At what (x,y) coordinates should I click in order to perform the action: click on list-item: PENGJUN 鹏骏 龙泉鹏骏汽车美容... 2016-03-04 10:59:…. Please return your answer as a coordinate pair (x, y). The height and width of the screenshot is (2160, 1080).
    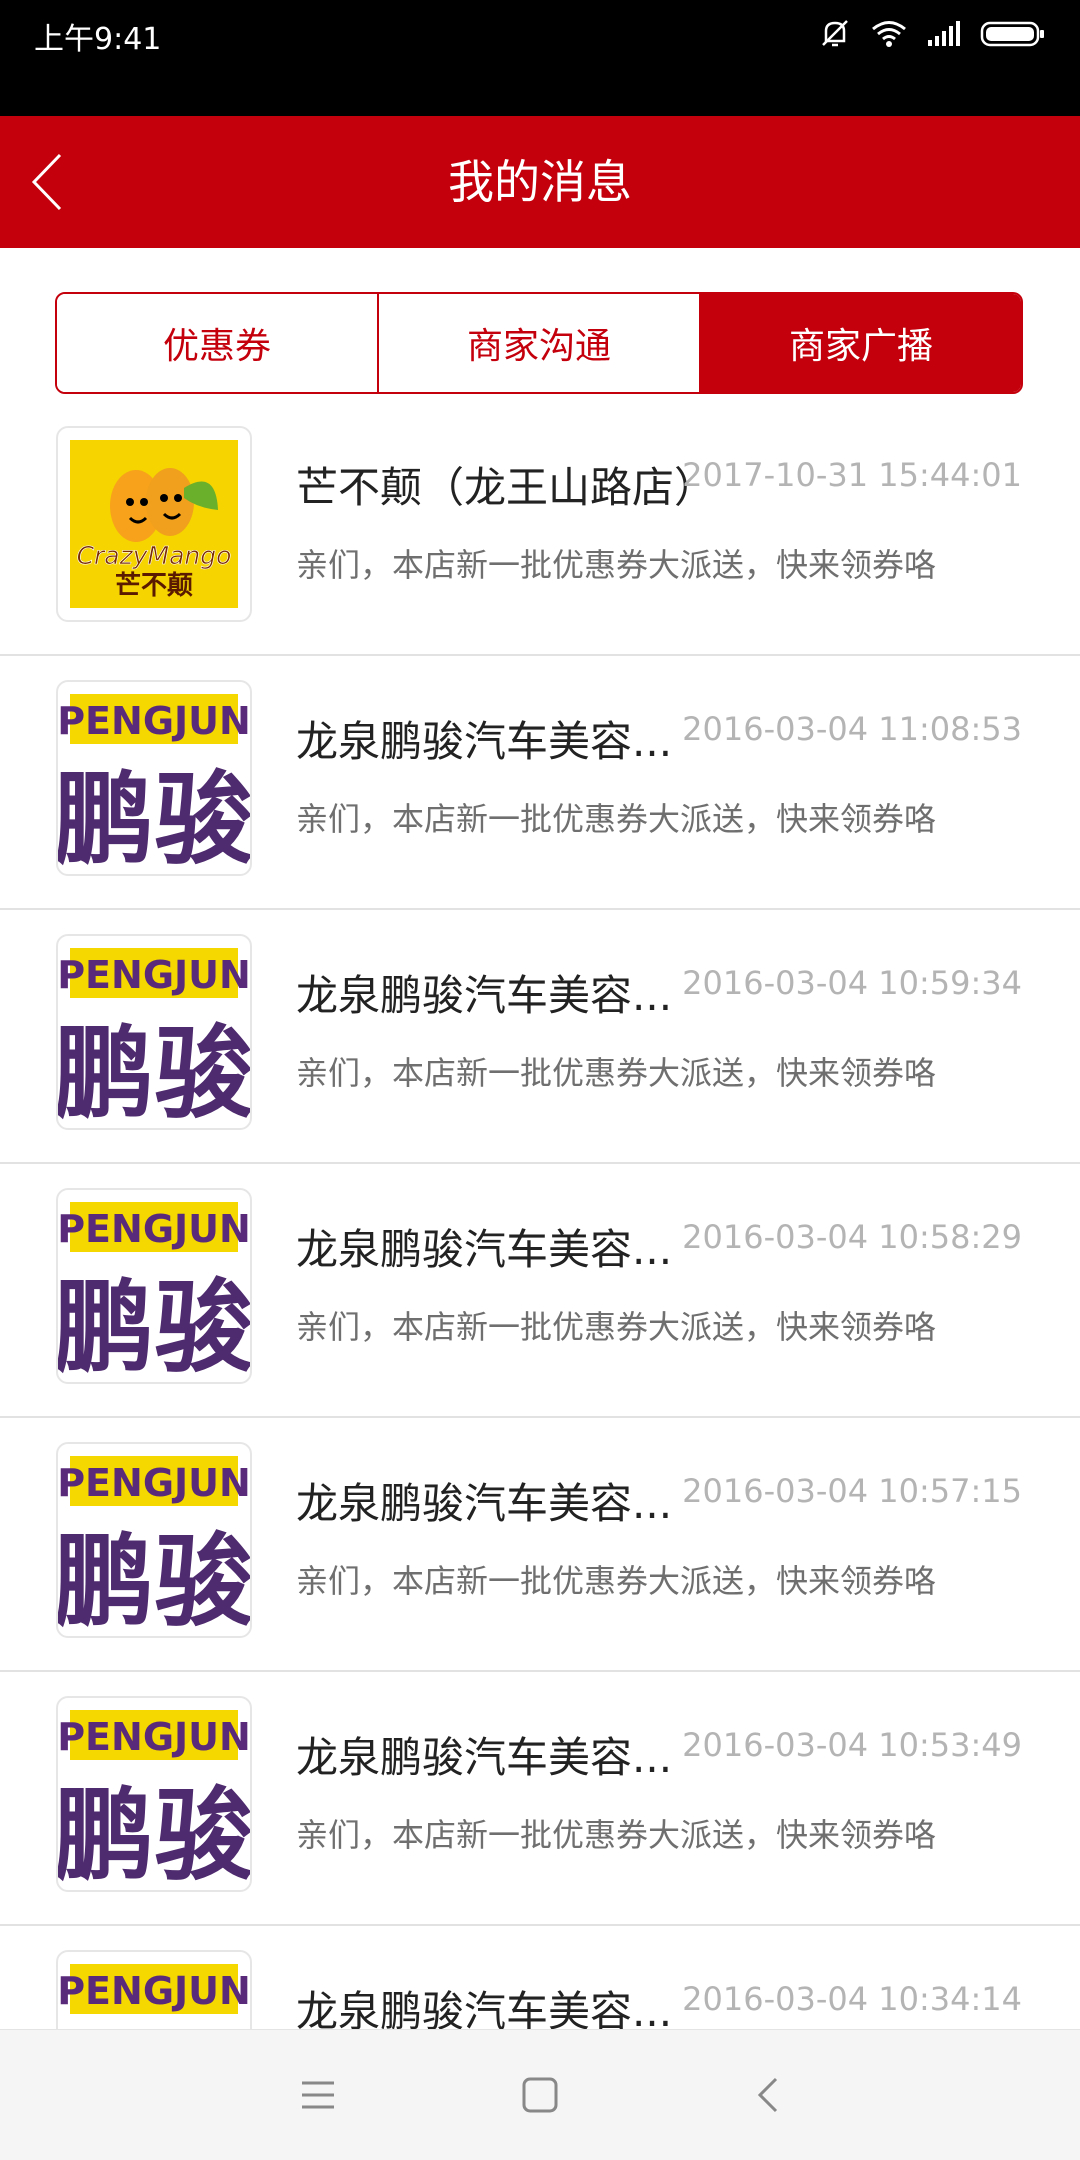
    Looking at the image, I should click on (540, 1037).